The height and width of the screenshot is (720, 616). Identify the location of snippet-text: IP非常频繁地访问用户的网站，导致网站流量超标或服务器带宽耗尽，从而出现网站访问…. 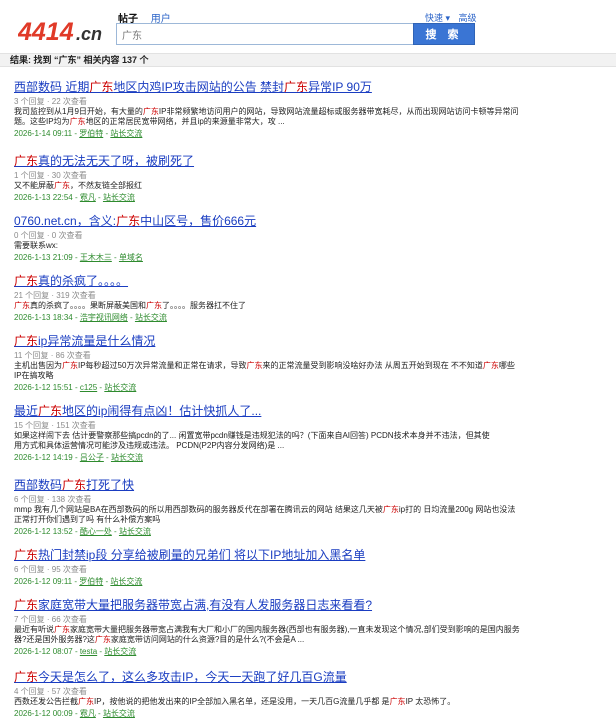
(338, 111).